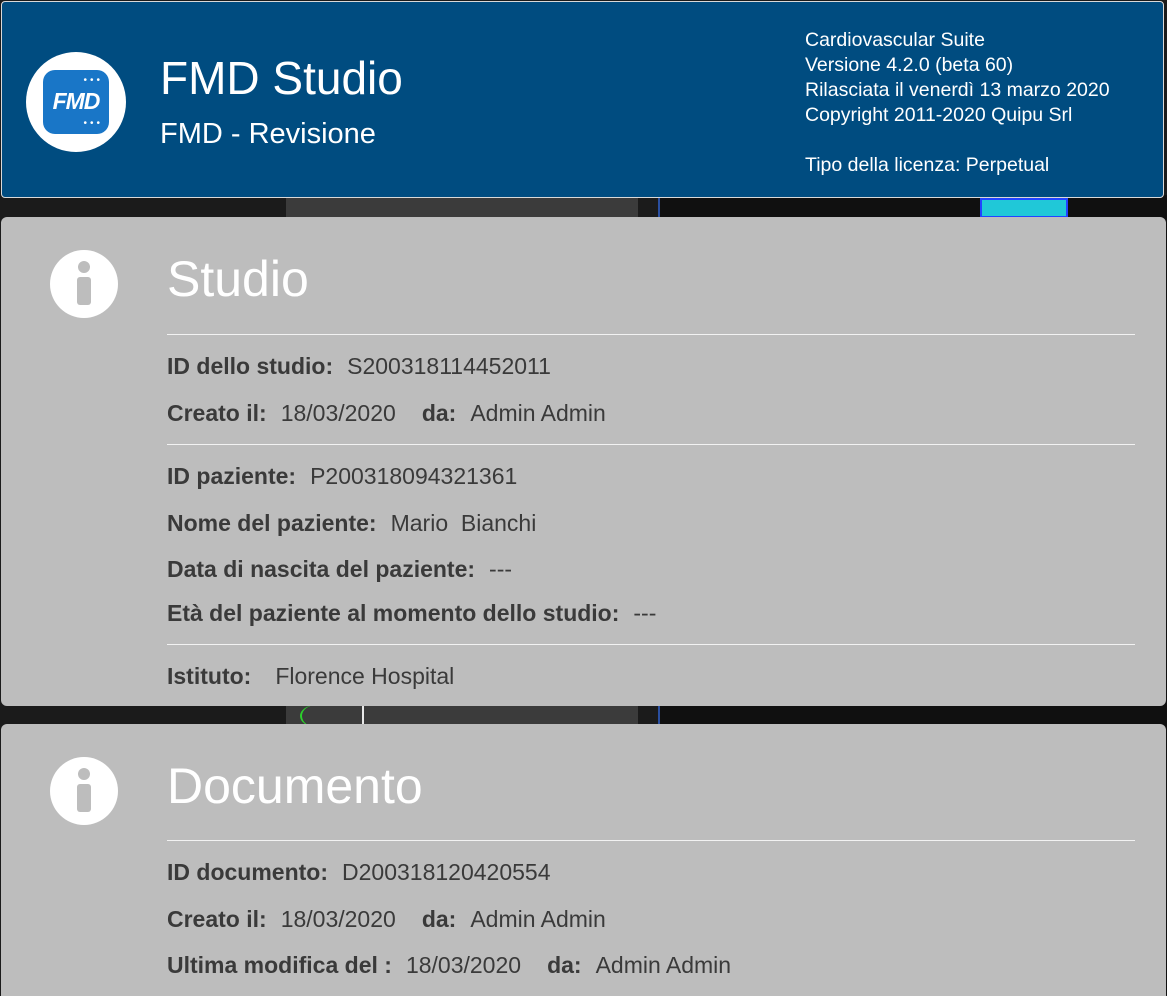 This screenshot has height=996, width=1167. What do you see at coordinates (295, 786) in the screenshot?
I see `document-title: Documento` at bounding box center [295, 786].